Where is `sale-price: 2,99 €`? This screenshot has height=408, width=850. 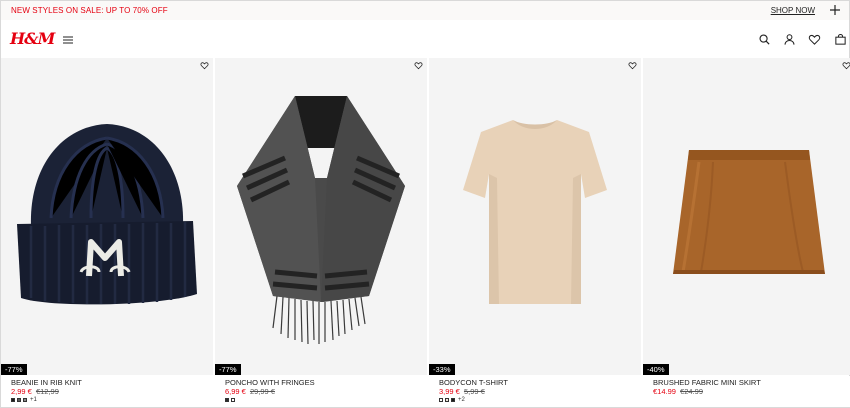
sale-price: 2,99 € is located at coordinates (21, 391).